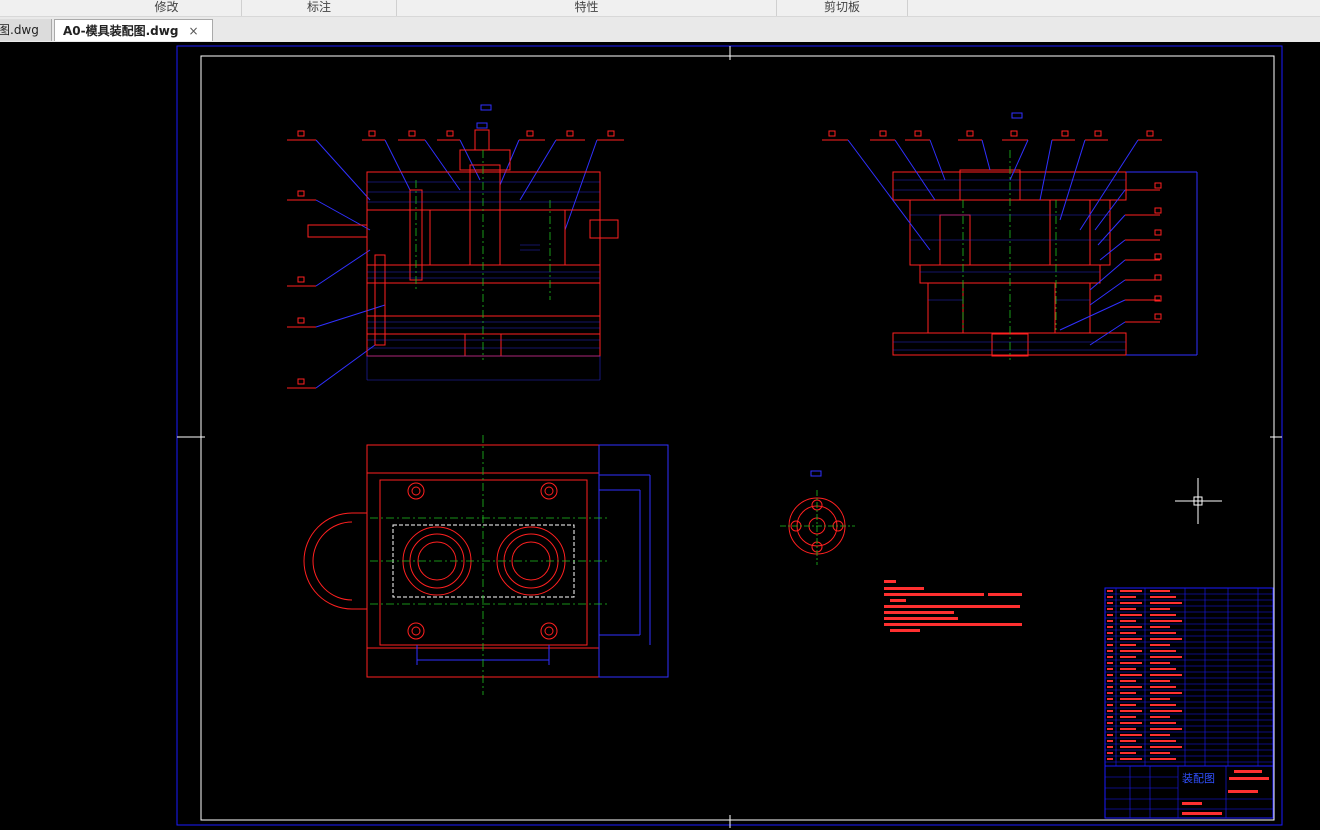 The image size is (1320, 830). I want to click on ribbon-group-clipboard: 剪切板, so click(842, 8).